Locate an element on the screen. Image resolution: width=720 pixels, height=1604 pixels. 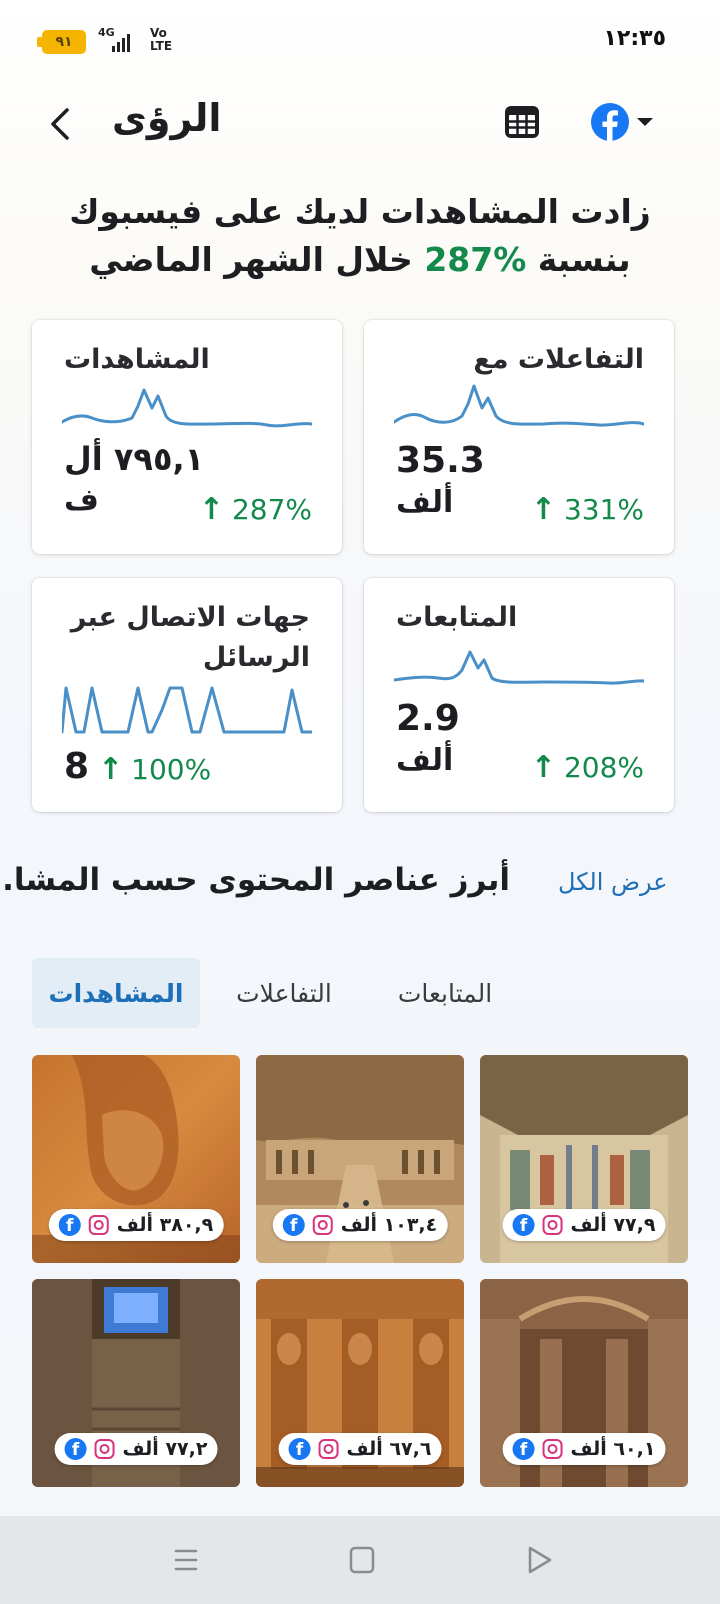
volte-indicator: Vo LTE is located at coordinates (161, 40).